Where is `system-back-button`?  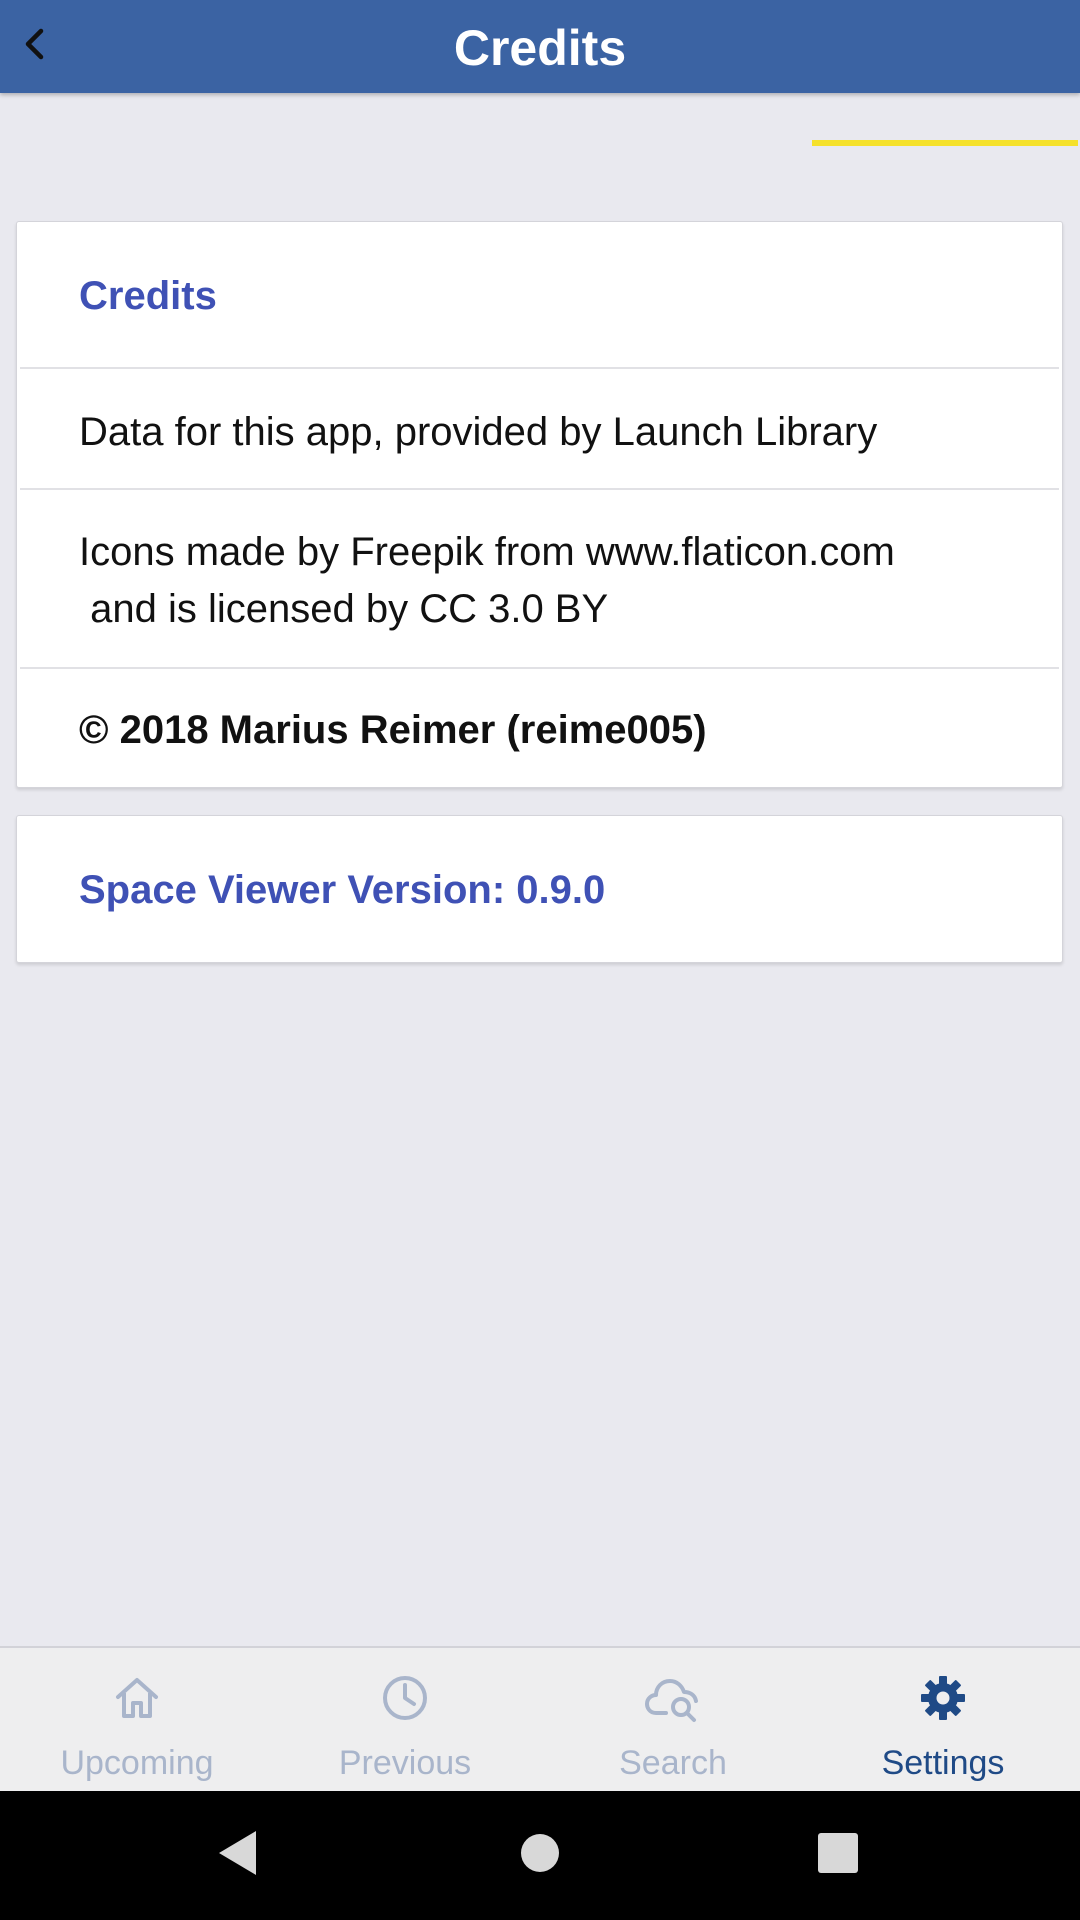
system-back-button is located at coordinates (238, 1855).